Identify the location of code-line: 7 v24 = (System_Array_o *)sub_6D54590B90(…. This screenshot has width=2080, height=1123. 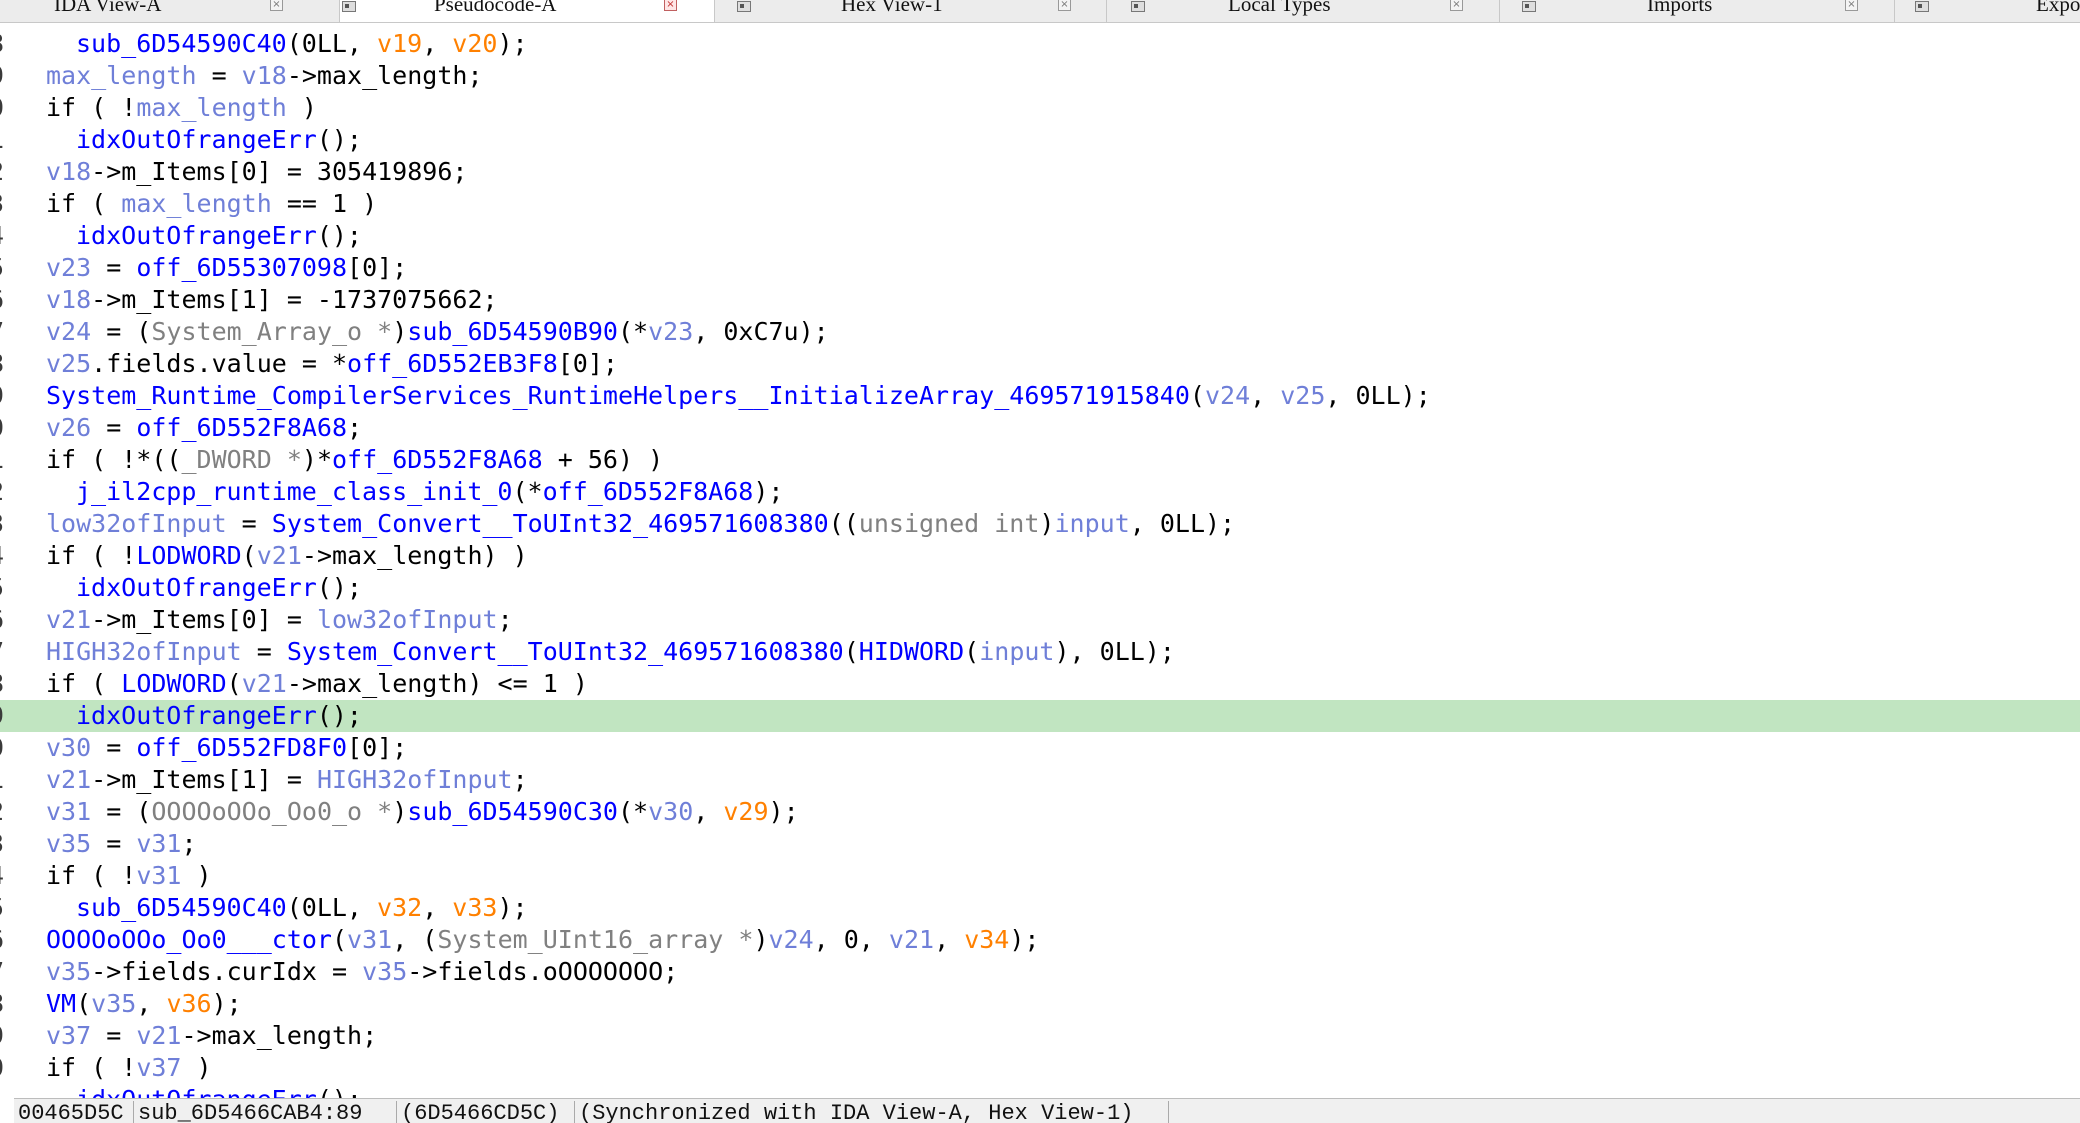
(1040, 332).